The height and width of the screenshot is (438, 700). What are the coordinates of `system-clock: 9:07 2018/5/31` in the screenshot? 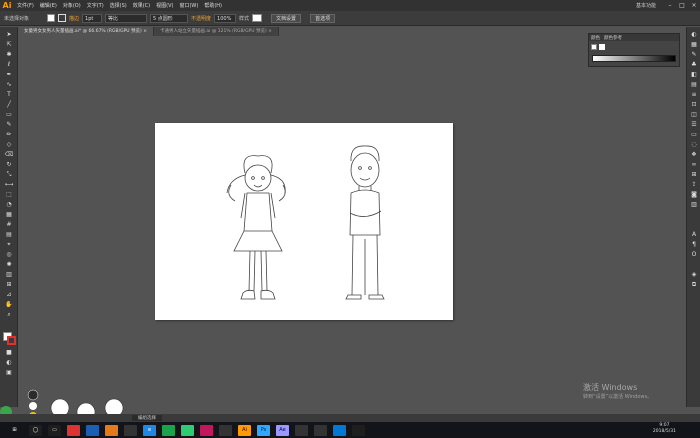 It's located at (664, 429).